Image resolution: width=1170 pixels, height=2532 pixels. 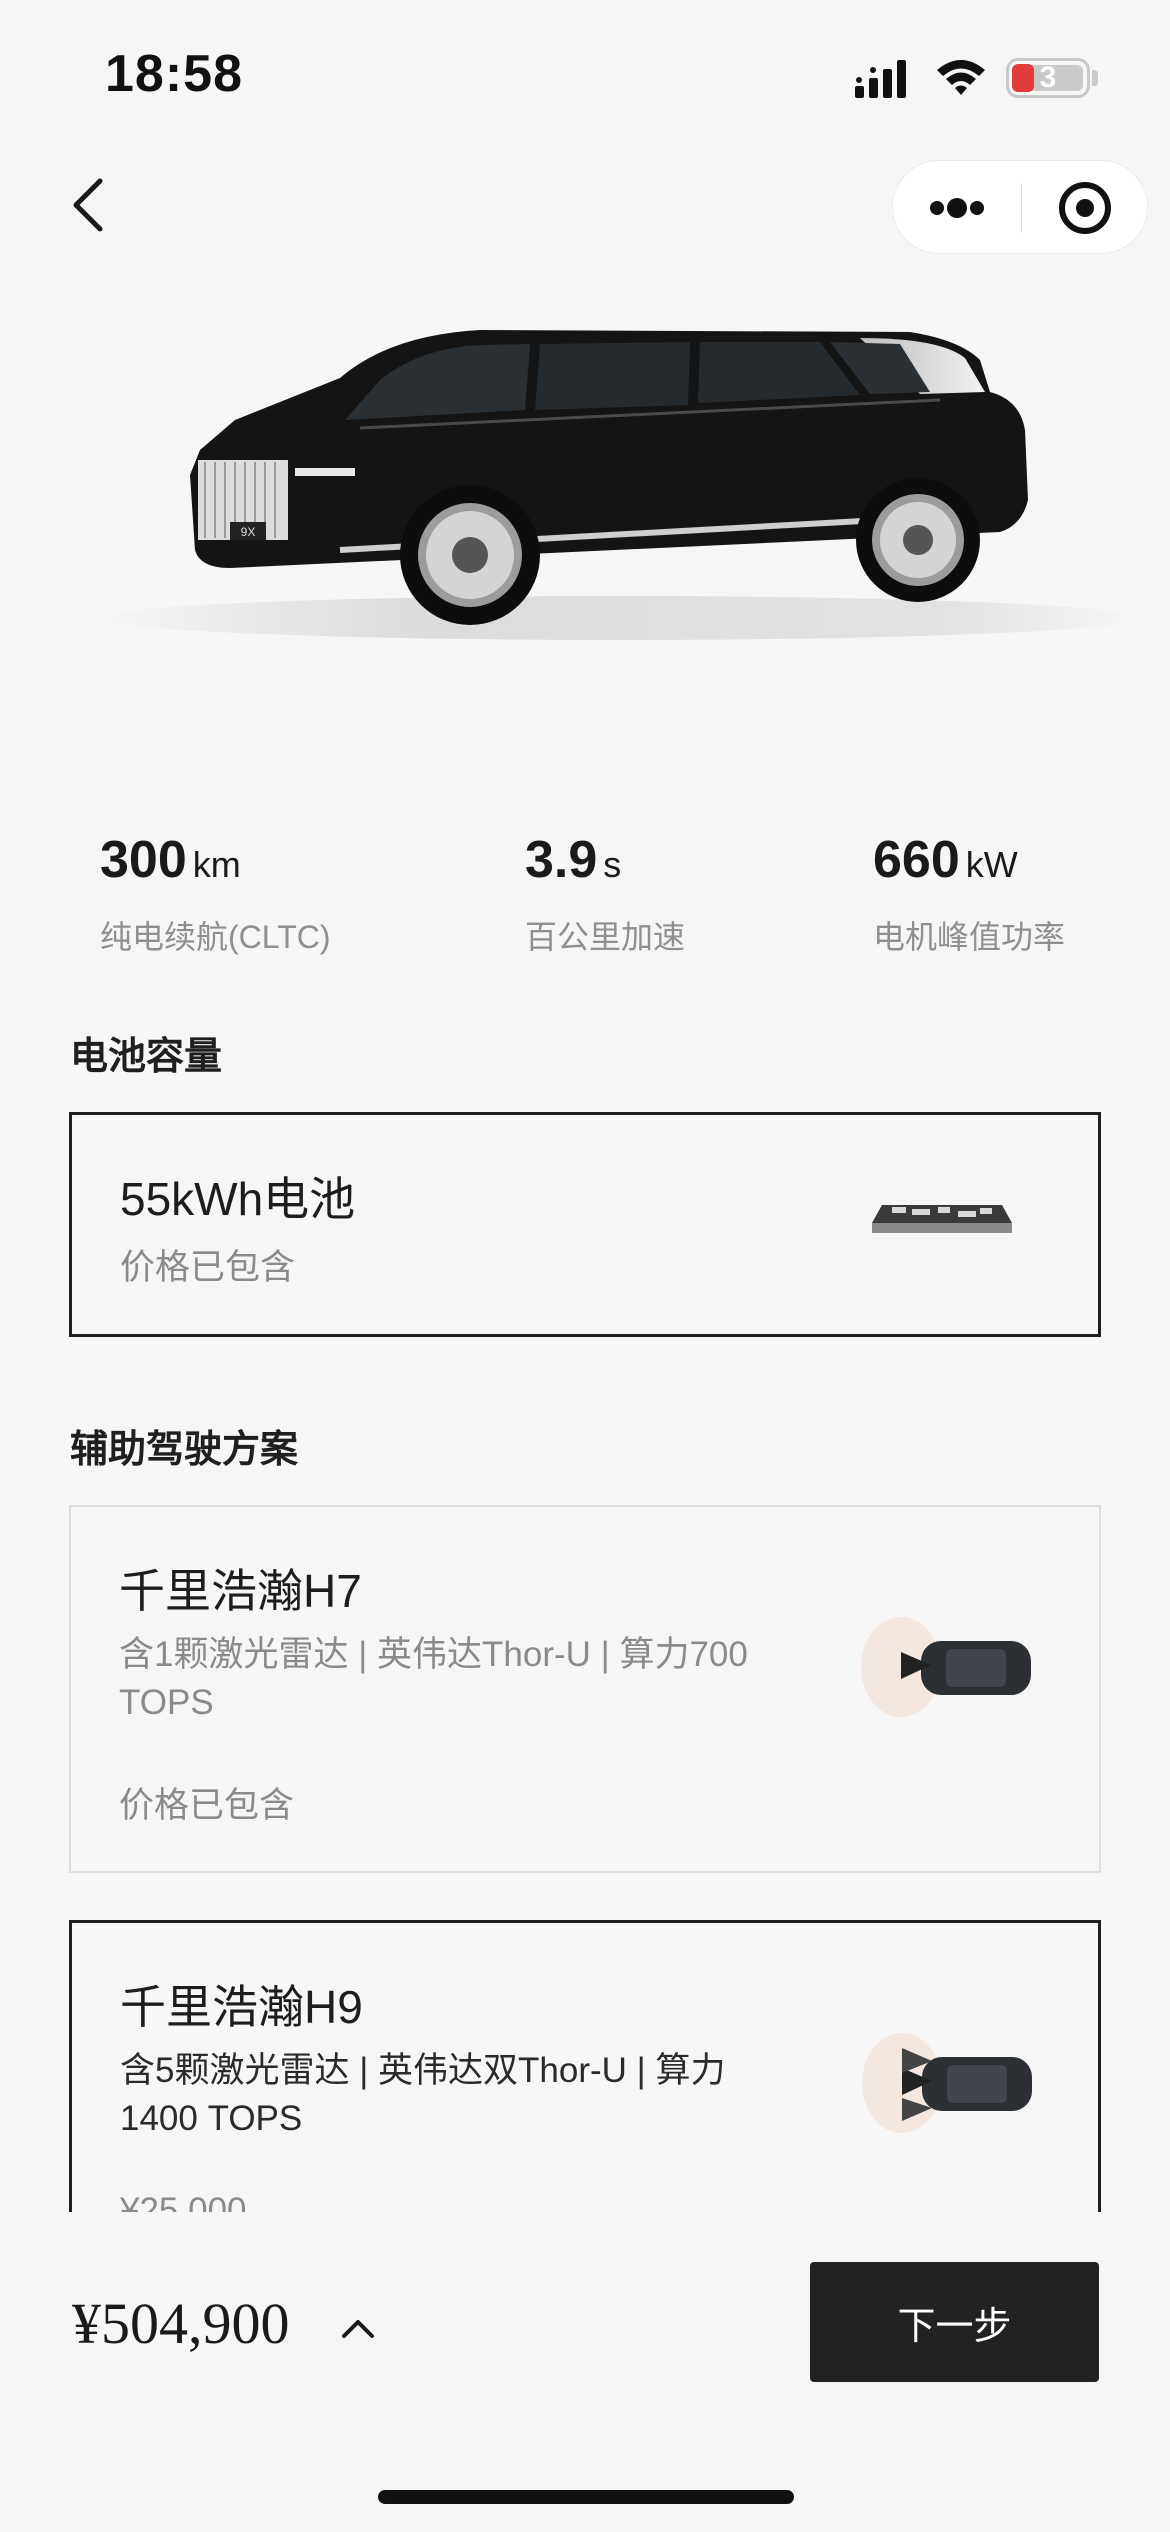 What do you see at coordinates (954, 2322) in the screenshot?
I see `next-step-button: 下一步` at bounding box center [954, 2322].